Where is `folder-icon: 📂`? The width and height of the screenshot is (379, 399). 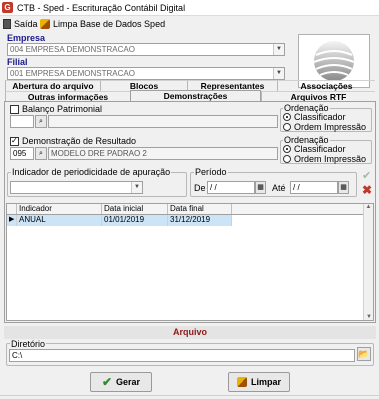 folder-icon: 📂 is located at coordinates (364, 354).